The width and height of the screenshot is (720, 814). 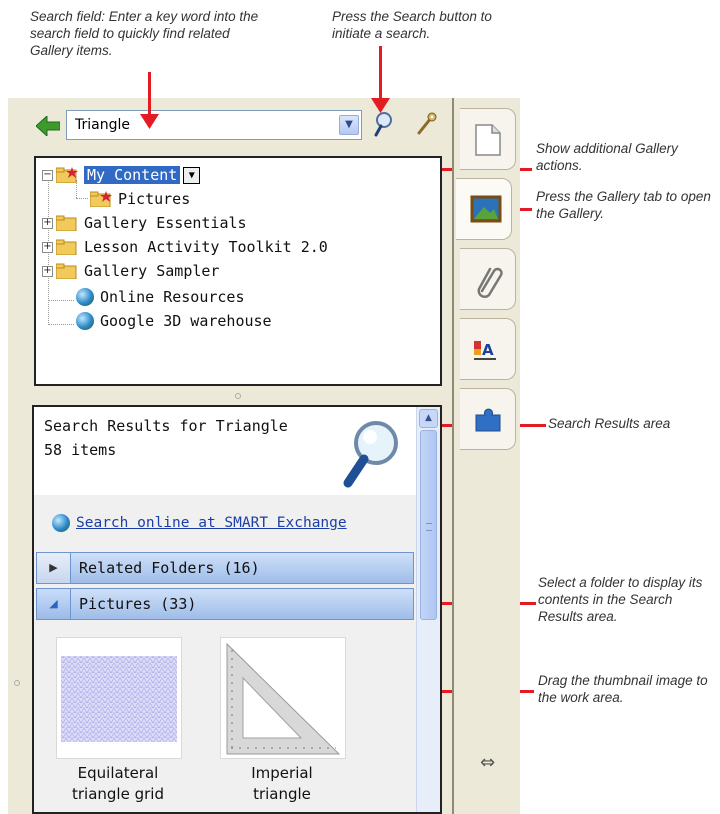 I want to click on collapse-triangle-icon: ◢, so click(x=54, y=604).